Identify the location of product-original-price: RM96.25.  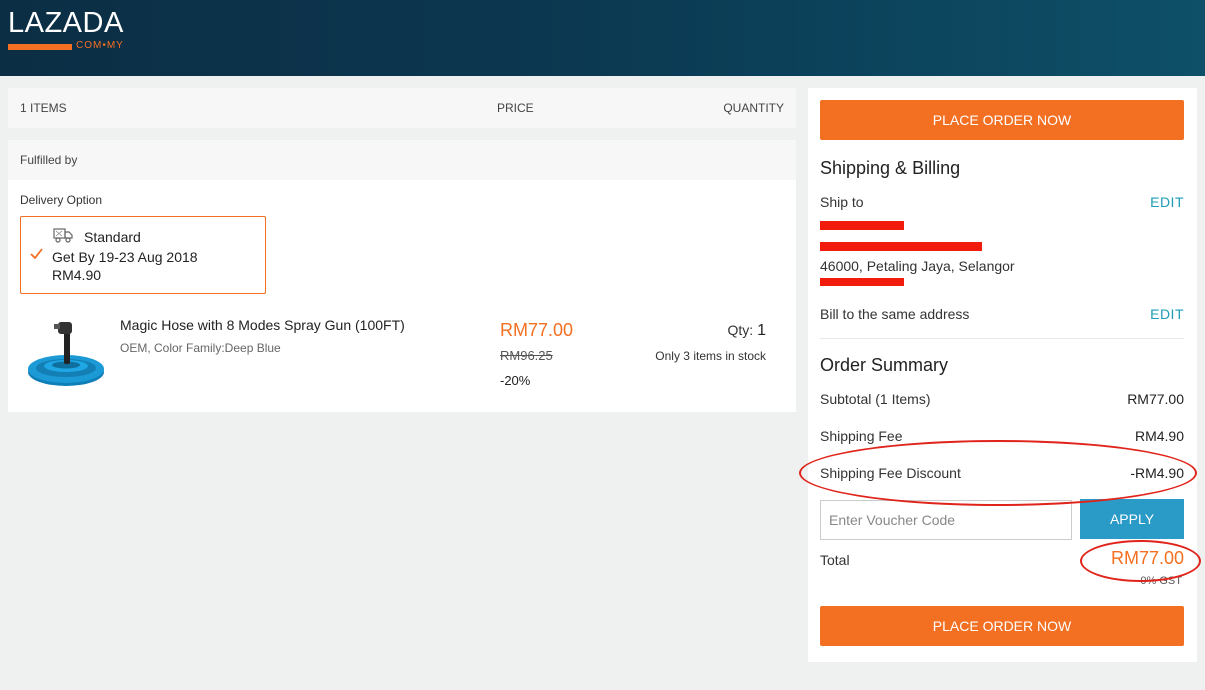
(526, 355).